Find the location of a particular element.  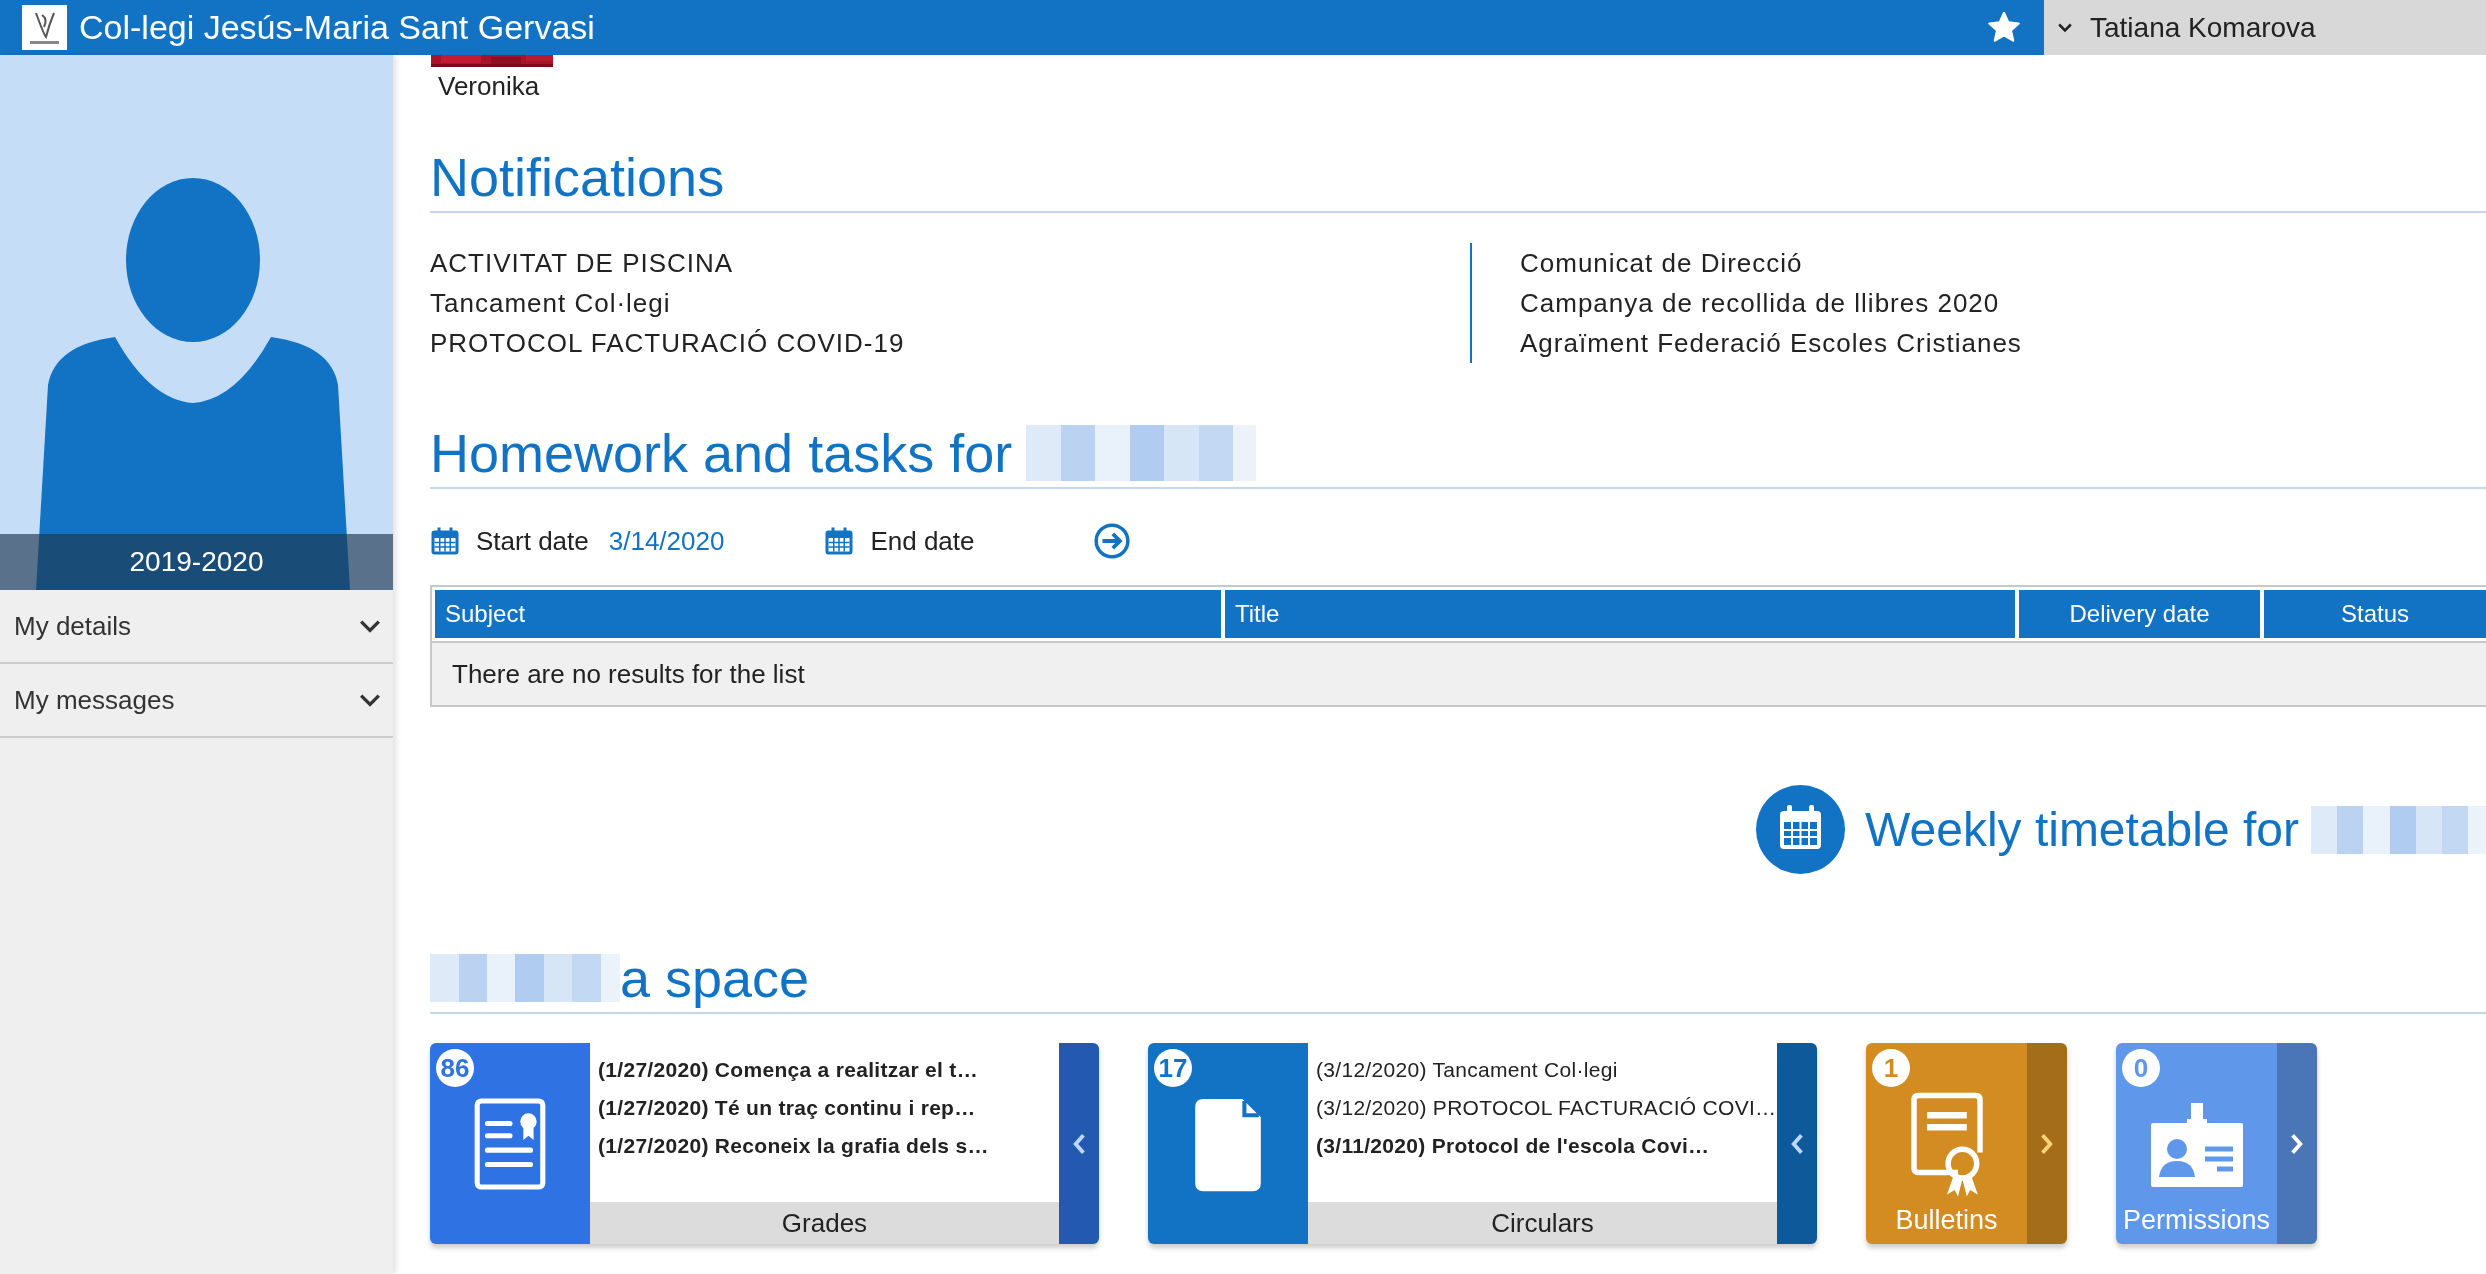

avatar-silhouette-icon is located at coordinates (193, 382).